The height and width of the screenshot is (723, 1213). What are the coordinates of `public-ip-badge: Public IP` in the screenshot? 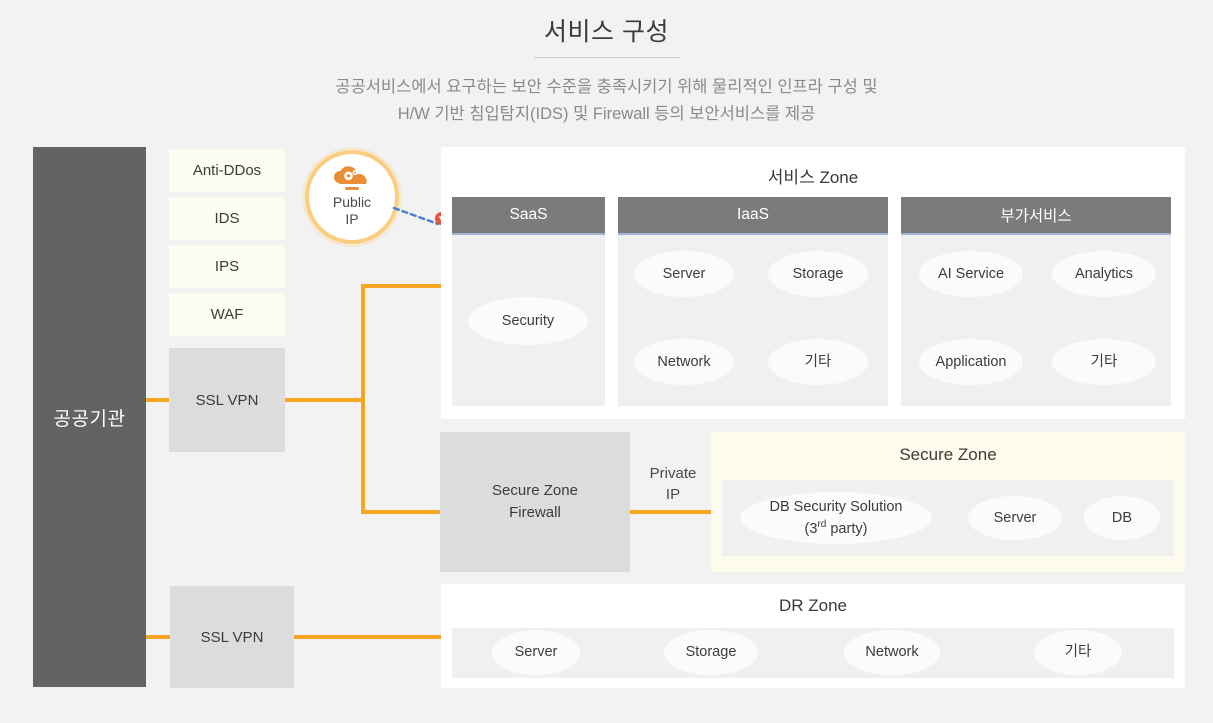 It's located at (352, 197).